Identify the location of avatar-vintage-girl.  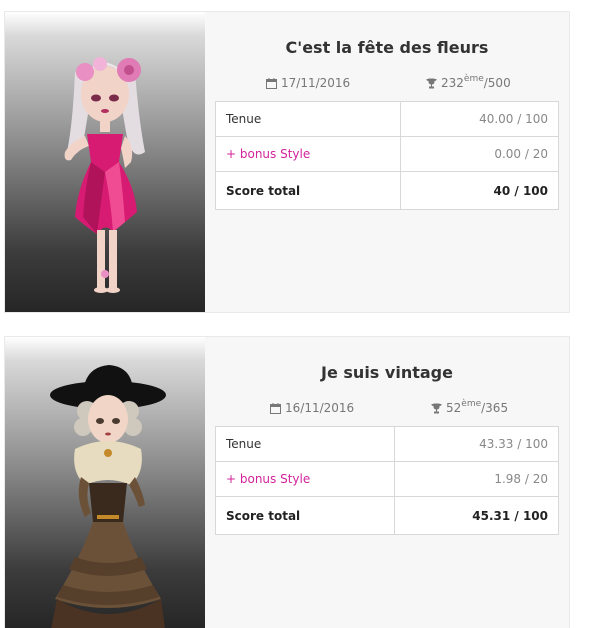
(108, 496).